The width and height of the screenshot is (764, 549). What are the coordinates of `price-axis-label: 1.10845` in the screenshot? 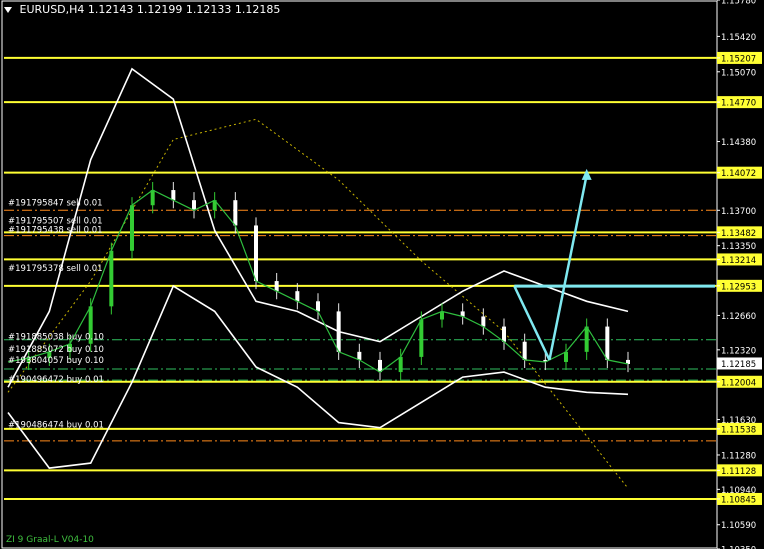 It's located at (738, 500).